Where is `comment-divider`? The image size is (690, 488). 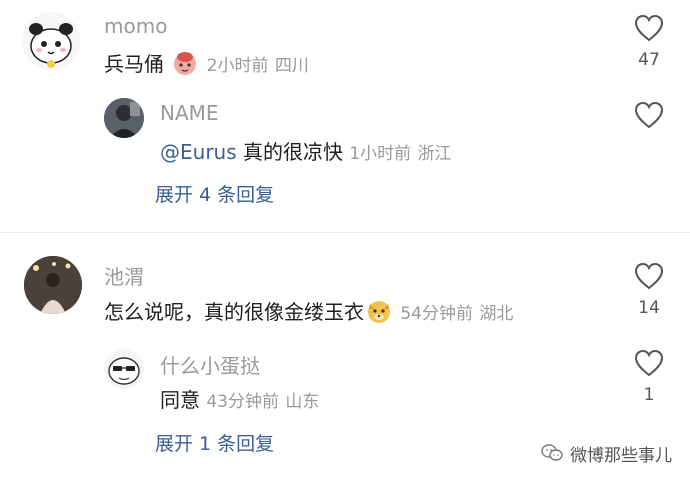 comment-divider is located at coordinates (345, 232).